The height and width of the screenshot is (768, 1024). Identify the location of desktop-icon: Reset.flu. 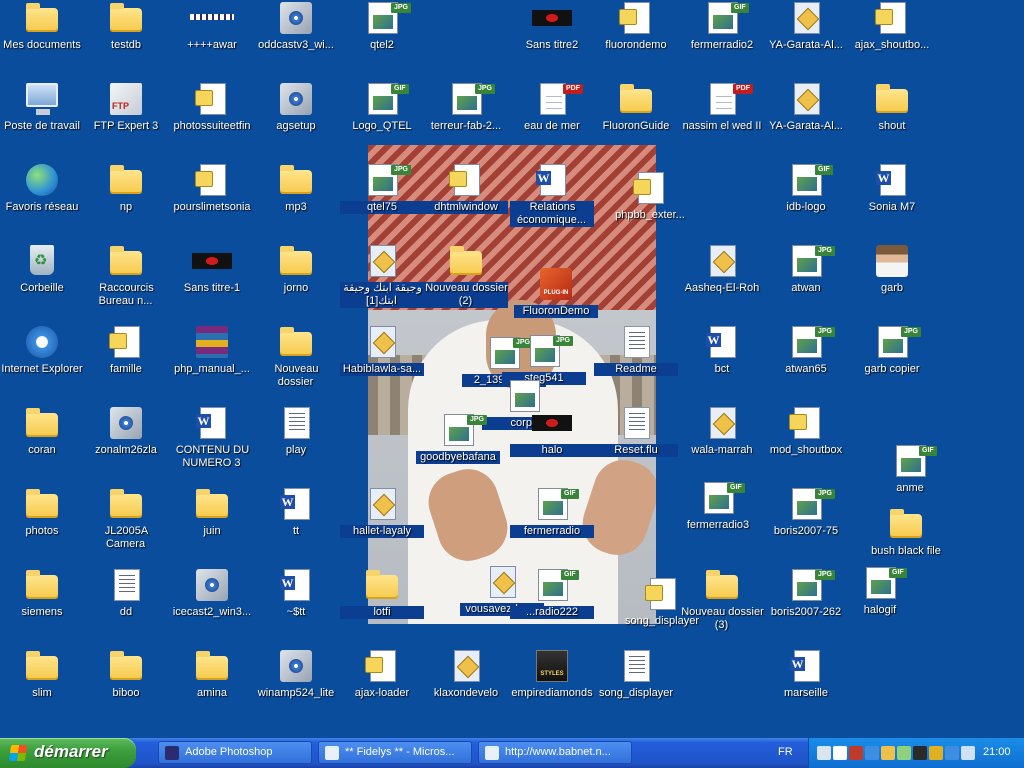
(636, 446).